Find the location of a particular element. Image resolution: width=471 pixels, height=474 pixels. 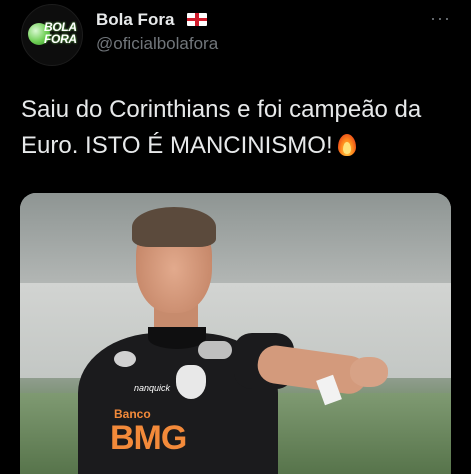

display-name: Bola Fora is located at coordinates (135, 20).